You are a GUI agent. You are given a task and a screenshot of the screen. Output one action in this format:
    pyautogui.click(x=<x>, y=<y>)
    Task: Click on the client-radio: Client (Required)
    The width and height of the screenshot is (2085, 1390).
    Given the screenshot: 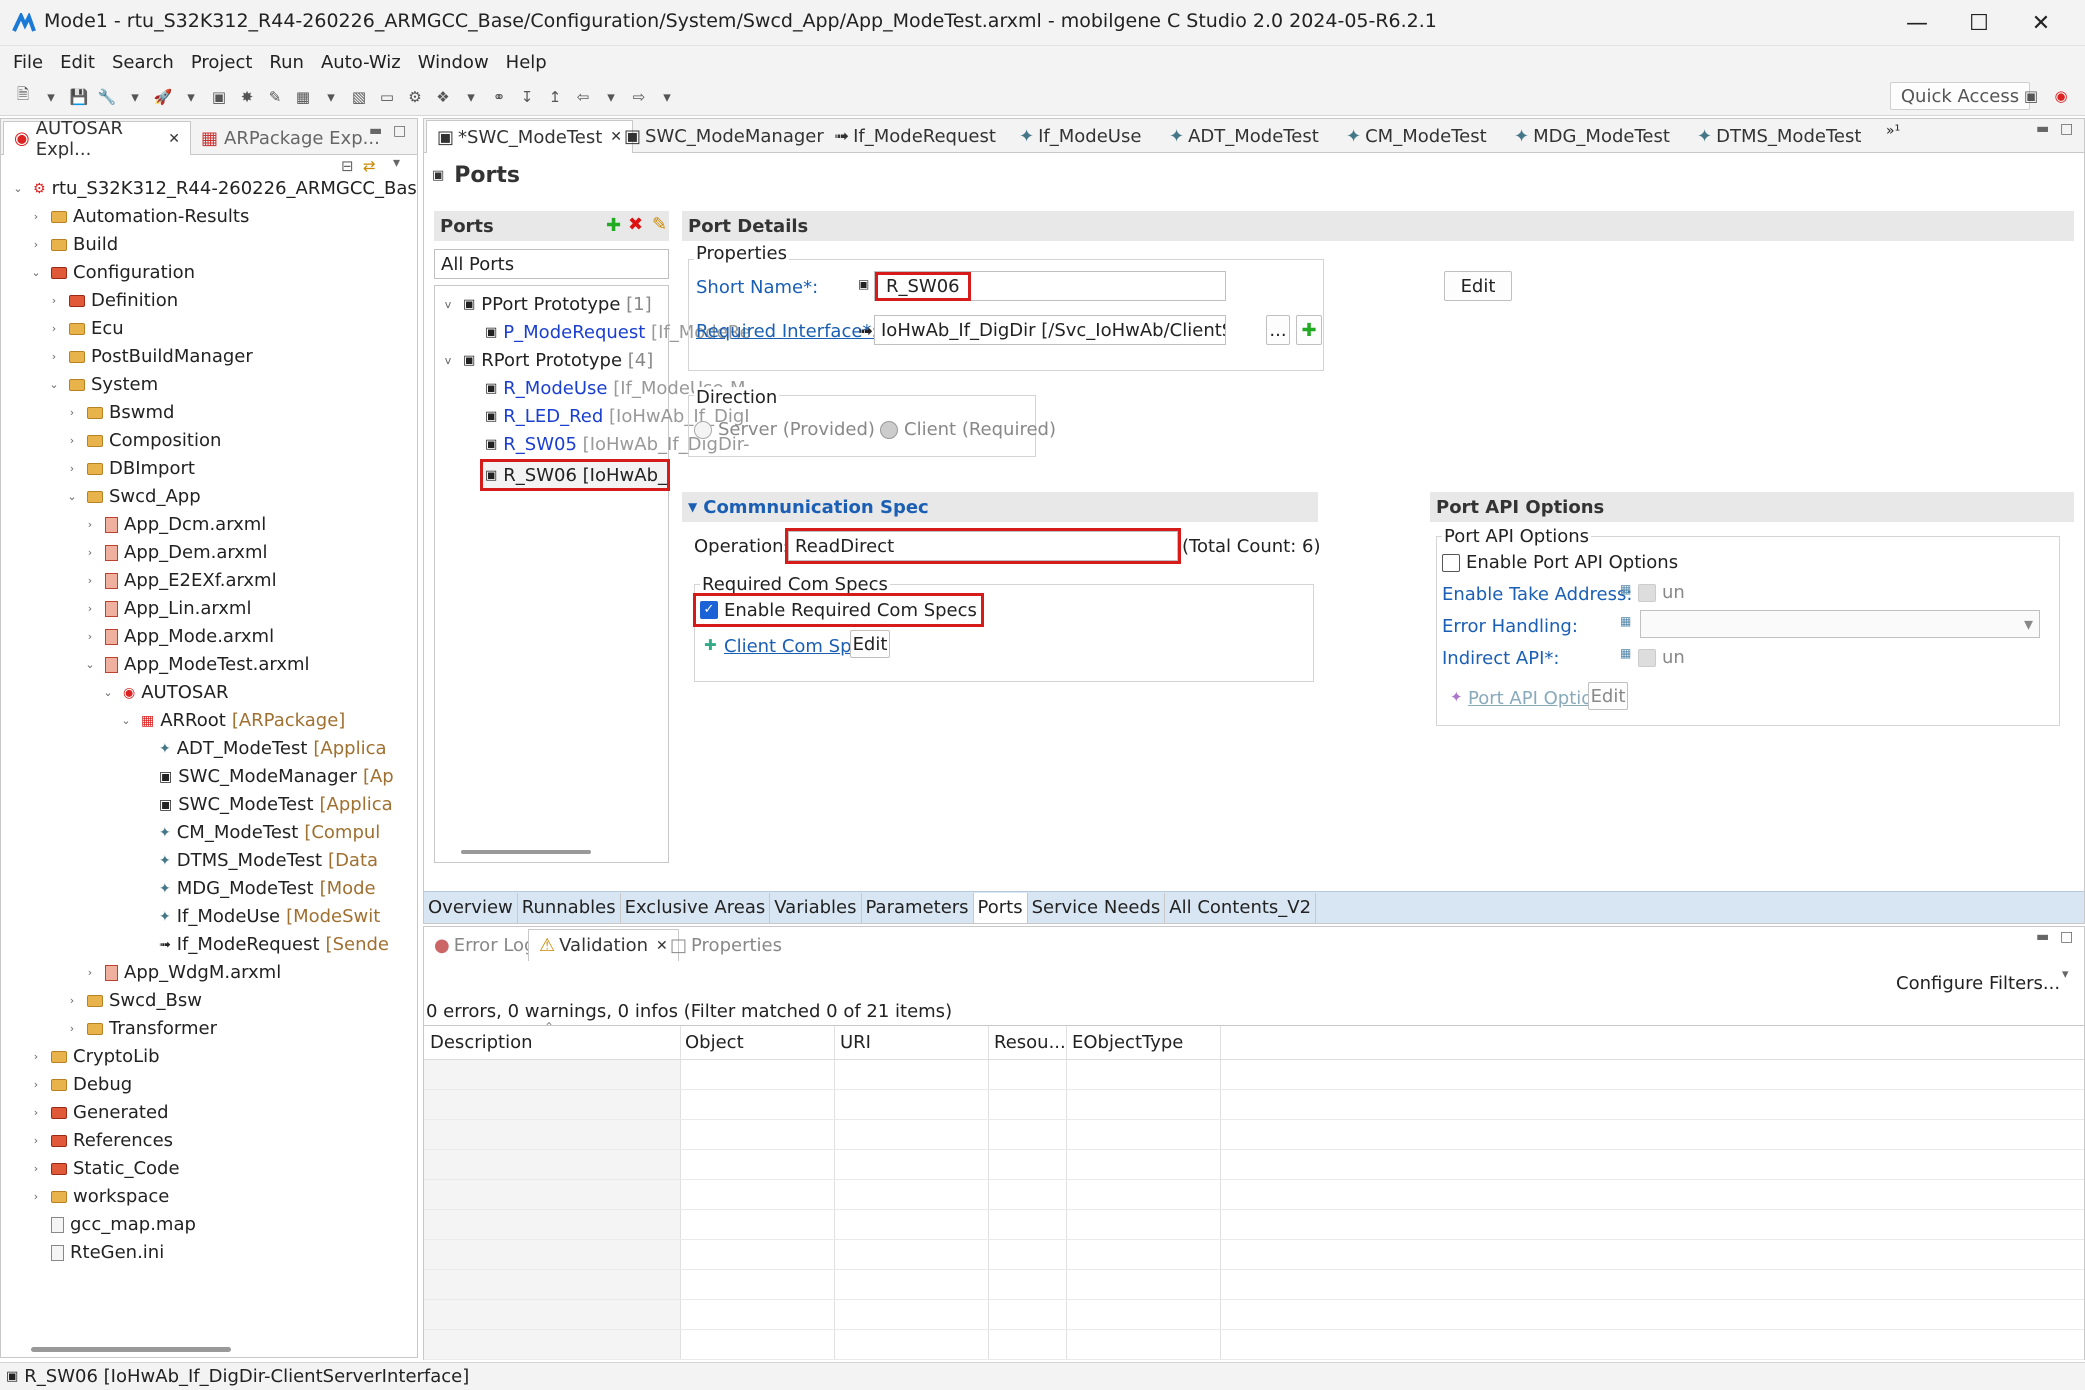 What is the action you would take?
    pyautogui.click(x=968, y=429)
    